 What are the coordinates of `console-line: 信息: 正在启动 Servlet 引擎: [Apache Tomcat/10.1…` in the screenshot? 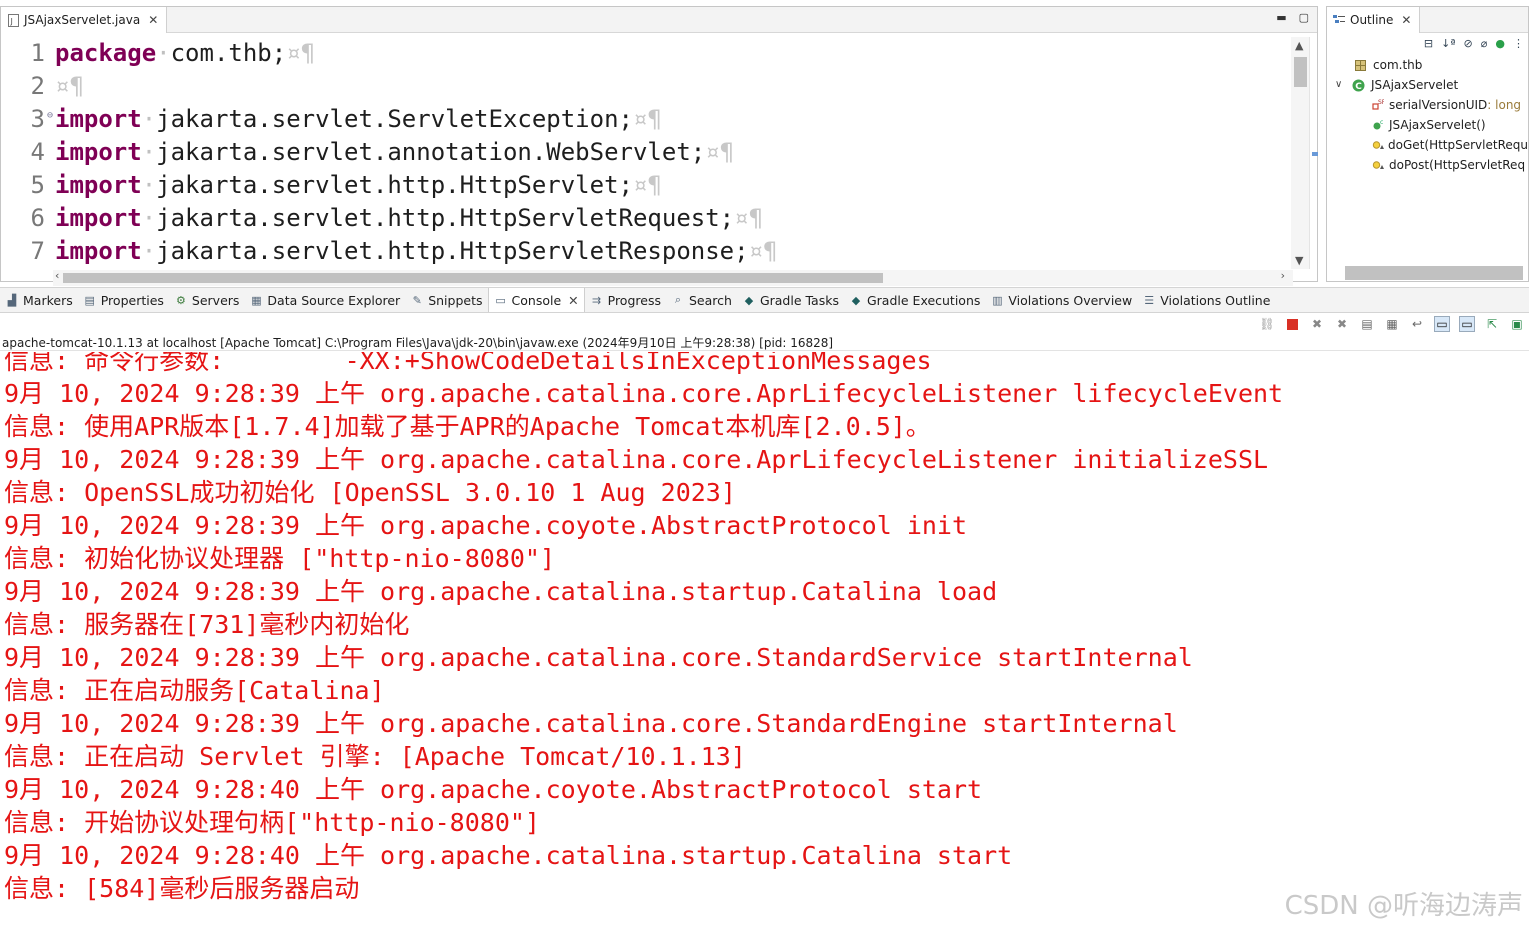 It's located at (375, 756).